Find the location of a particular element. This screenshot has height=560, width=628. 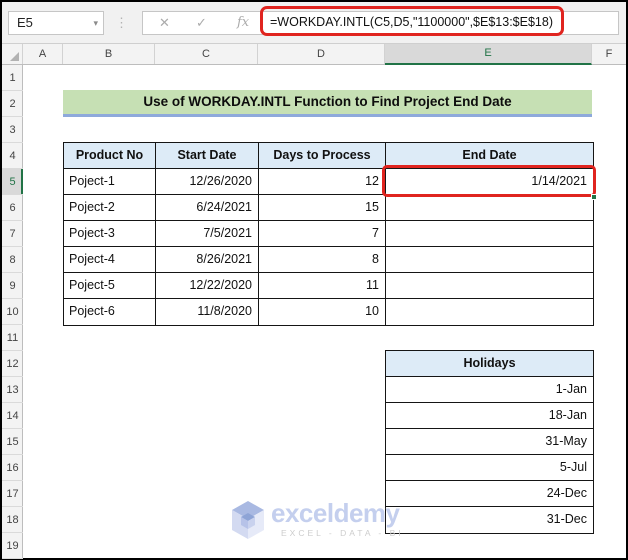

holiday-cell: 18-Jan is located at coordinates (489, 416).